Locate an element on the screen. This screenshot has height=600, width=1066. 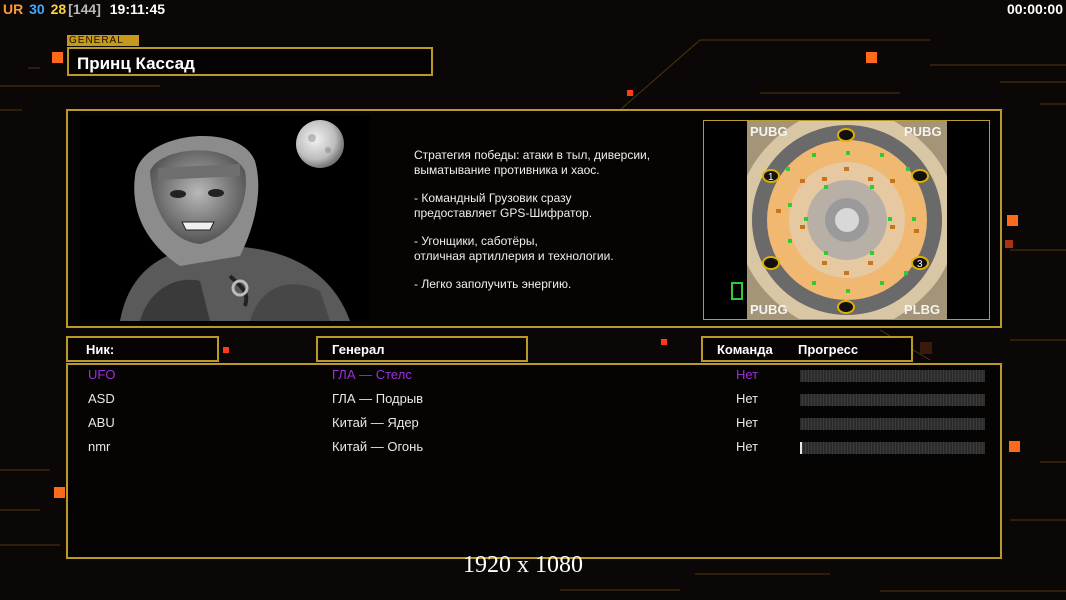
hud-stat-b: 28 is located at coordinates (58, 9).